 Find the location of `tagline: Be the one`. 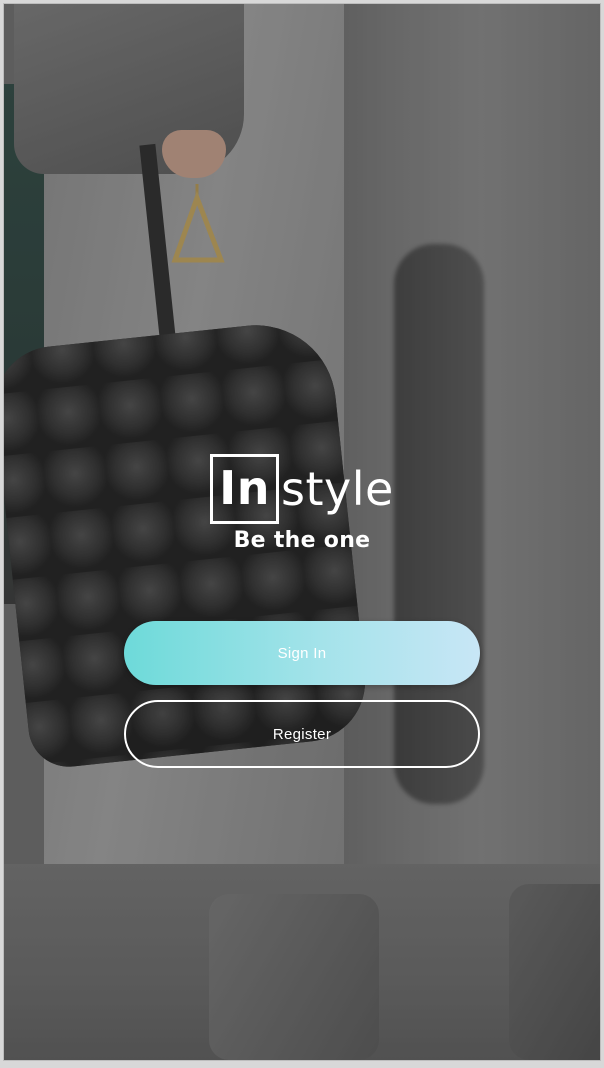

tagline: Be the one is located at coordinates (302, 540).